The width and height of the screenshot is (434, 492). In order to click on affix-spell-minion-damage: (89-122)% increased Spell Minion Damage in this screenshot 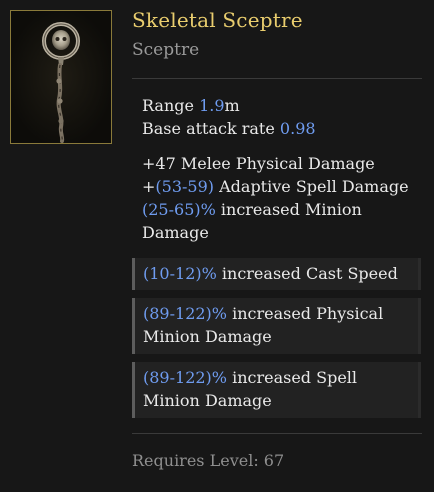, I will do `click(276, 390)`.